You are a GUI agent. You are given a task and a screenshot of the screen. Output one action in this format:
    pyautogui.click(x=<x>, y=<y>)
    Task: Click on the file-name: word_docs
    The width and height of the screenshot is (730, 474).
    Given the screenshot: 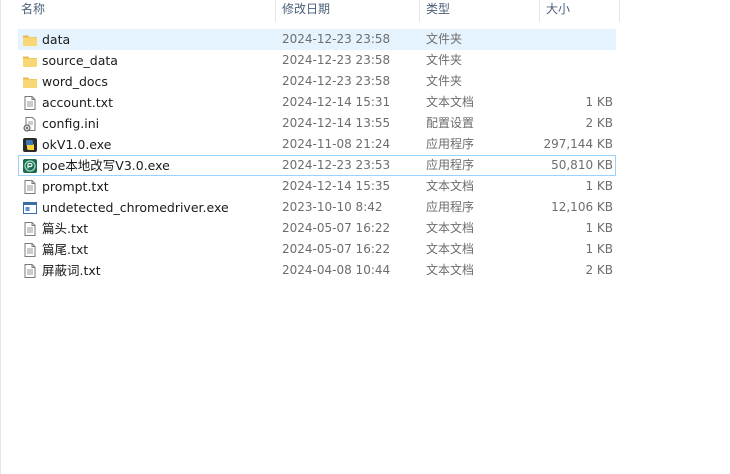 What is the action you would take?
    pyautogui.click(x=75, y=81)
    